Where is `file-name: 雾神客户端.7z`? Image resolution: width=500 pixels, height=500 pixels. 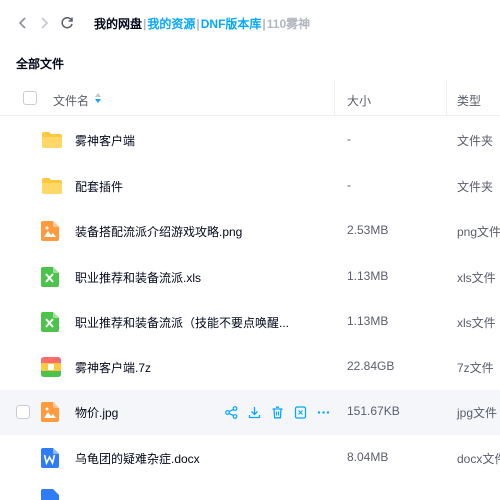
file-name: 雾神客户端.7z is located at coordinates (113, 367).